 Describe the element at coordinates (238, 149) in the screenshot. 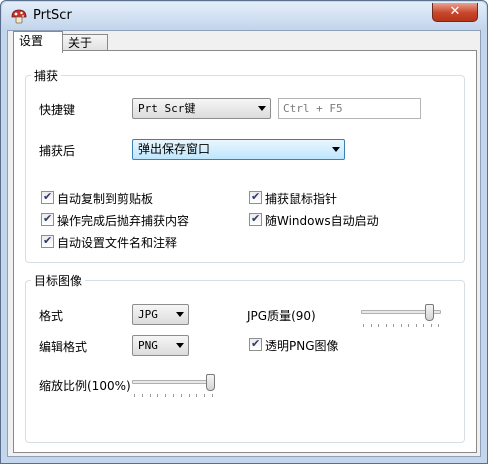

I see `after-capture-select: 弹出保存窗口` at that location.